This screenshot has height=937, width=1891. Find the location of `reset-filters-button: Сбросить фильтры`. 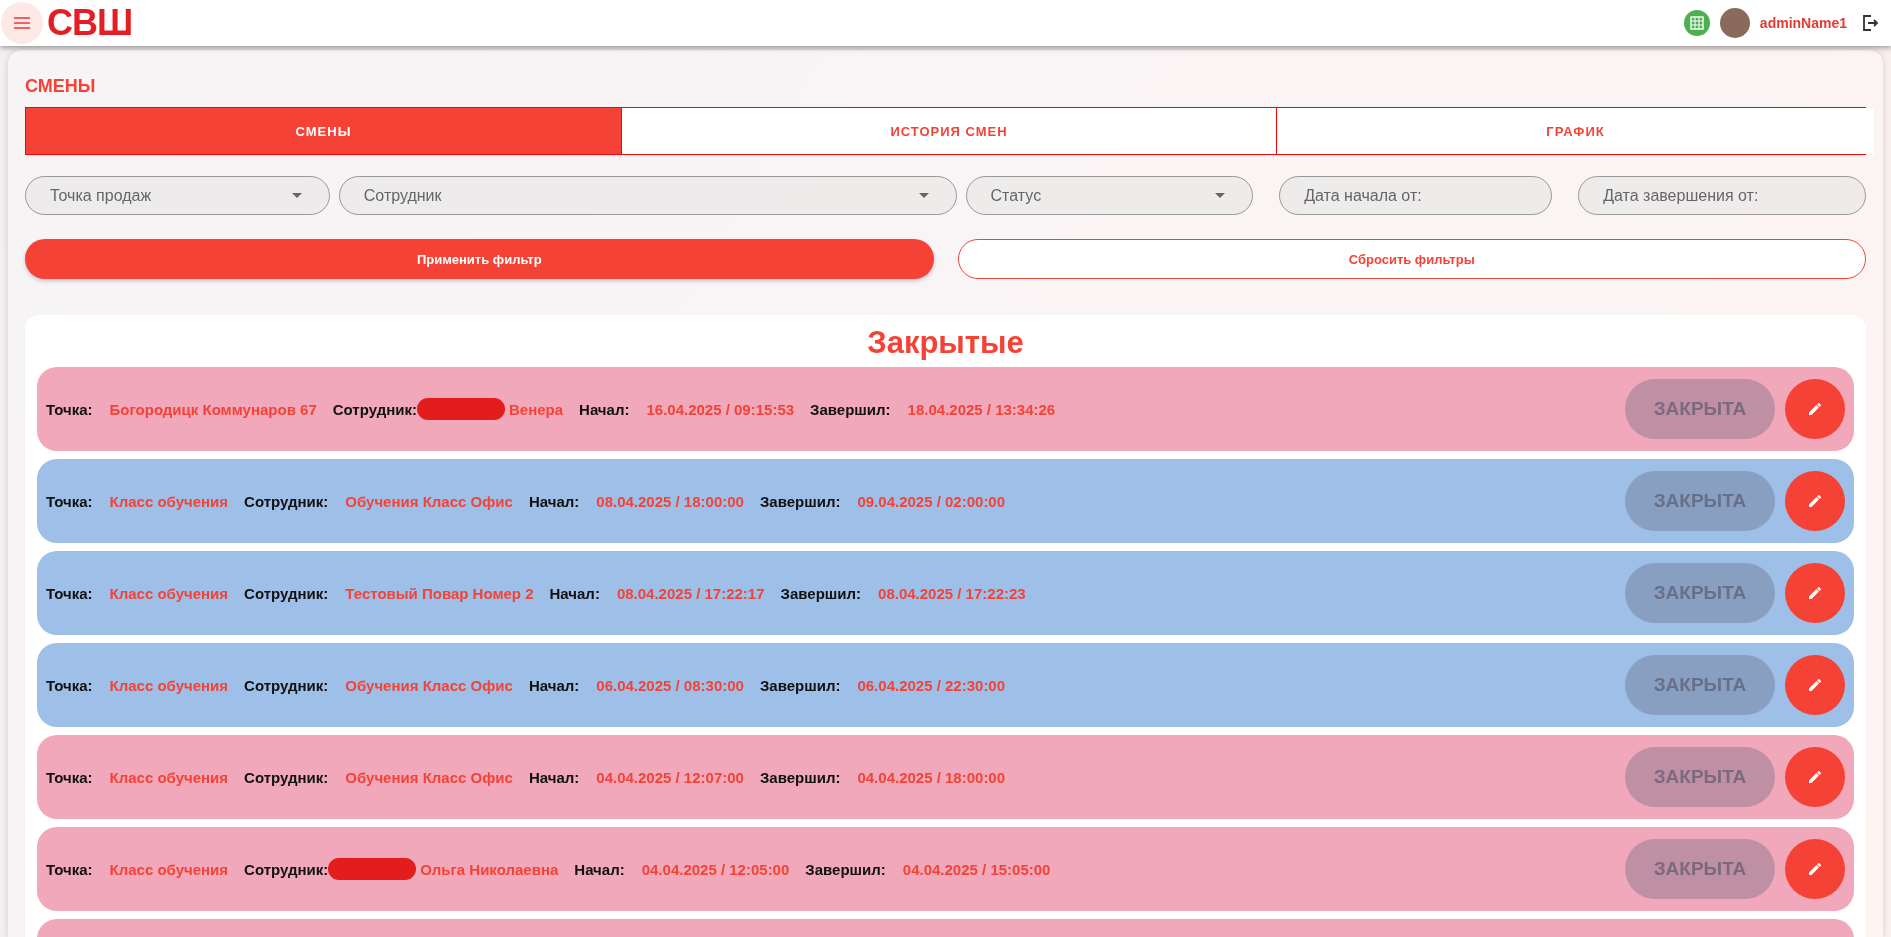

reset-filters-button: Сбросить фильтры is located at coordinates (1411, 259).